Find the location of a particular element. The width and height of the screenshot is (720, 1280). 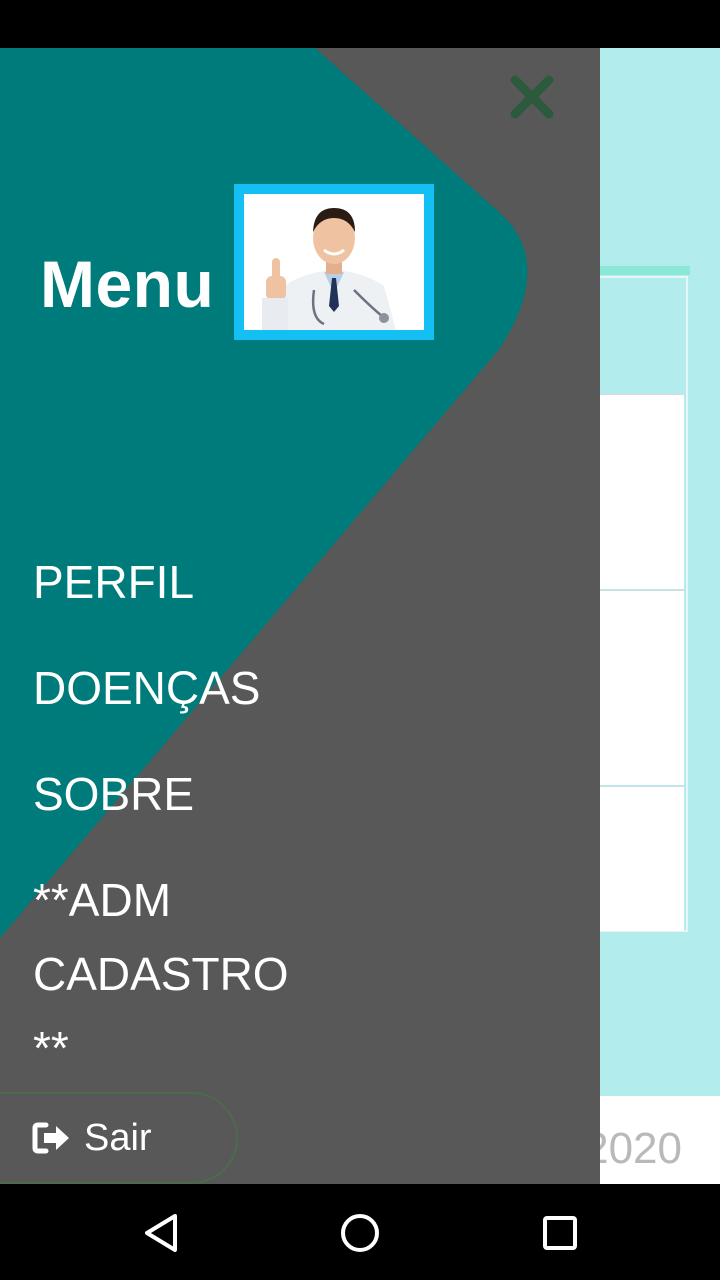

back-icon is located at coordinates (161, 1233).